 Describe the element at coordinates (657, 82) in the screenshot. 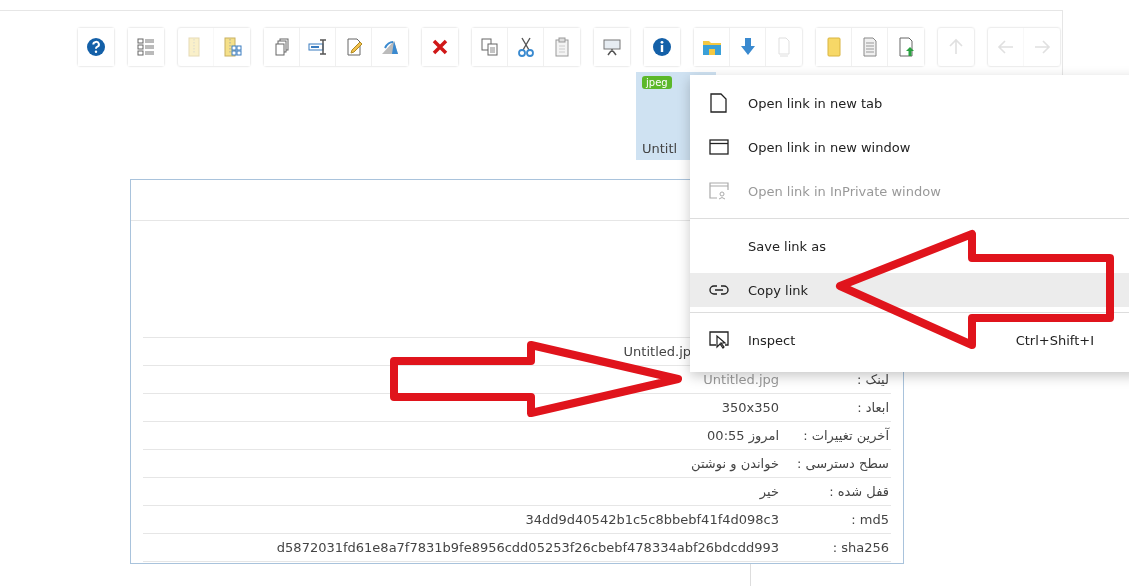

I see `file-type-badge: jpeg` at that location.